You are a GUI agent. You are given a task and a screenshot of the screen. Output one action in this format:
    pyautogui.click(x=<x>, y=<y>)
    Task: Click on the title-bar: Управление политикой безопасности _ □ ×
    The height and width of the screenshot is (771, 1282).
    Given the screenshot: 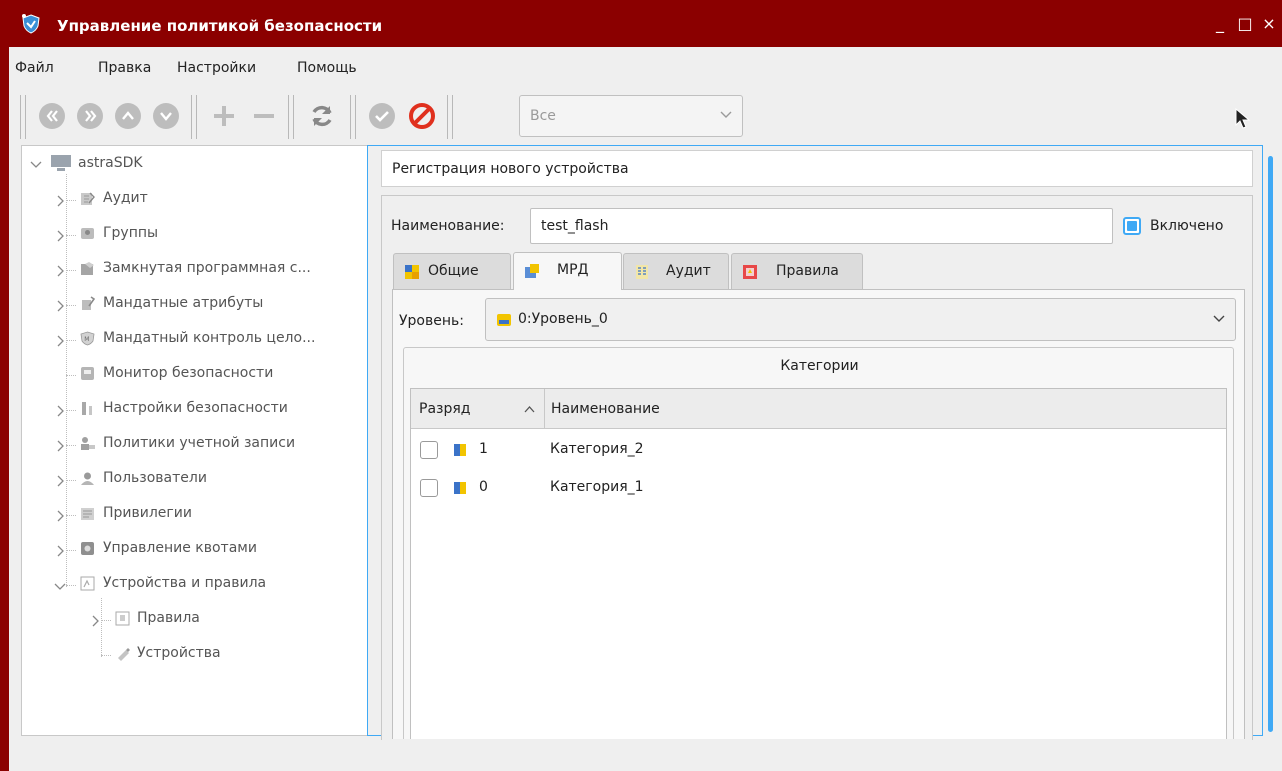 What is the action you would take?
    pyautogui.click(x=645, y=23)
    